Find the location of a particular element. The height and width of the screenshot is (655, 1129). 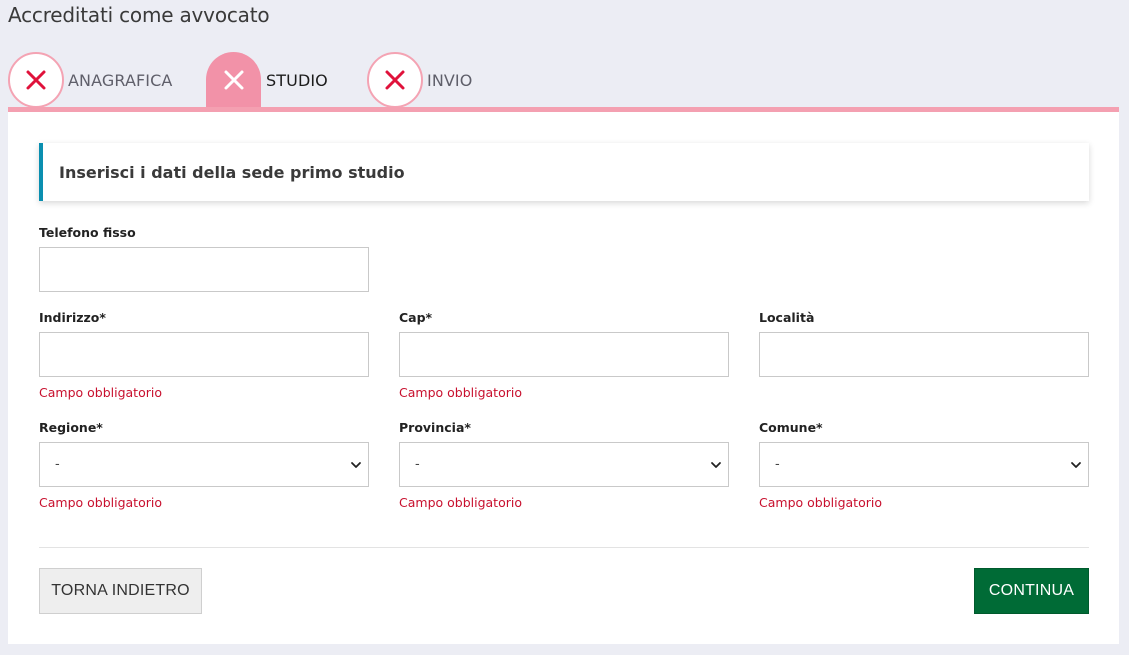

step-studio-content: STUDIO is located at coordinates (267, 80).